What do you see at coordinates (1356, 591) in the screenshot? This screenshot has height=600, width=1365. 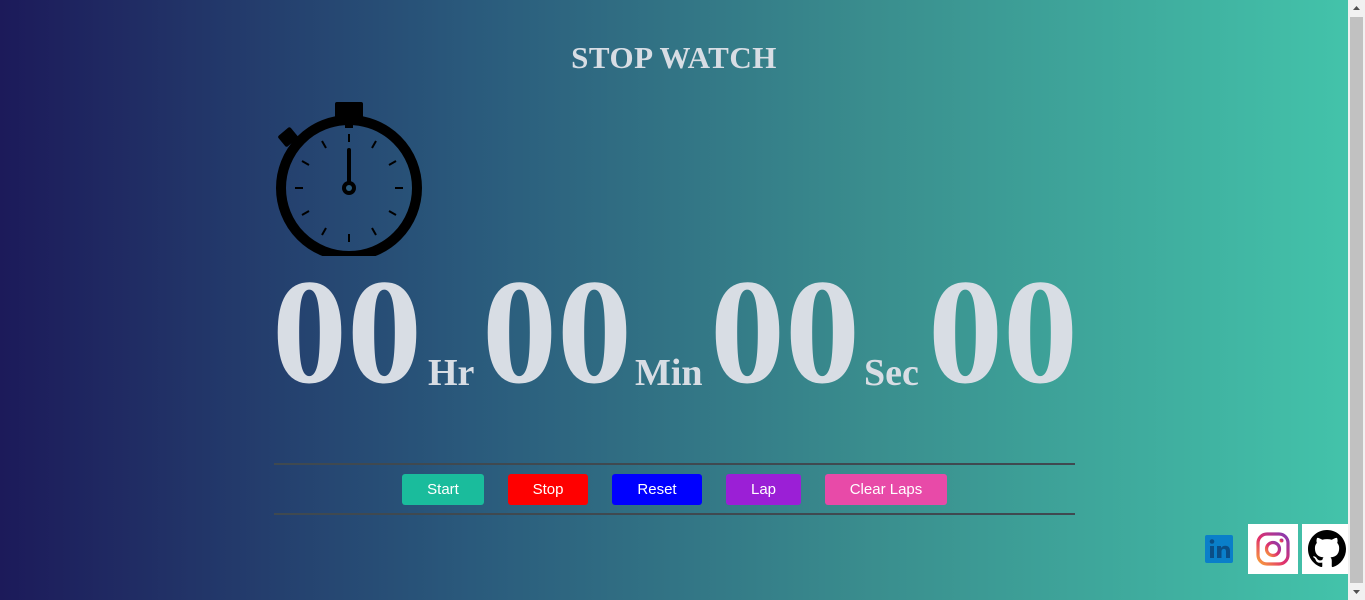 I see `scroll-down-arrow-icon` at bounding box center [1356, 591].